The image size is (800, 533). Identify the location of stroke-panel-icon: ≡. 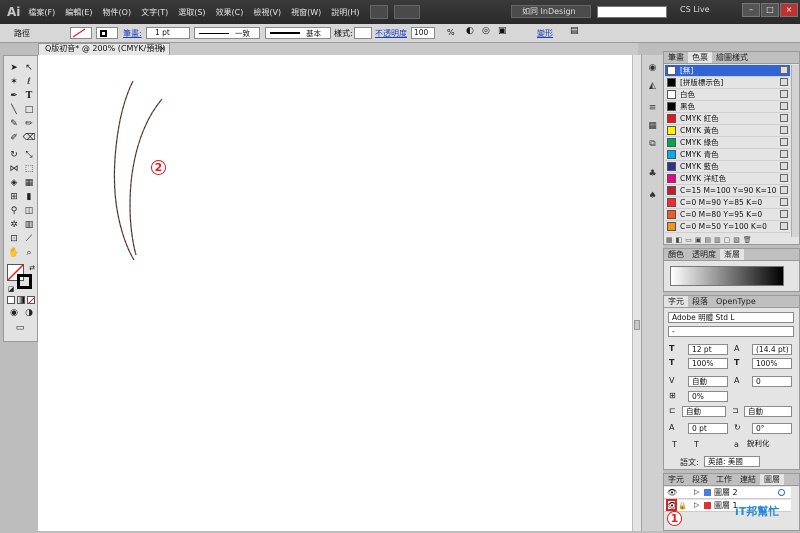
(652, 109).